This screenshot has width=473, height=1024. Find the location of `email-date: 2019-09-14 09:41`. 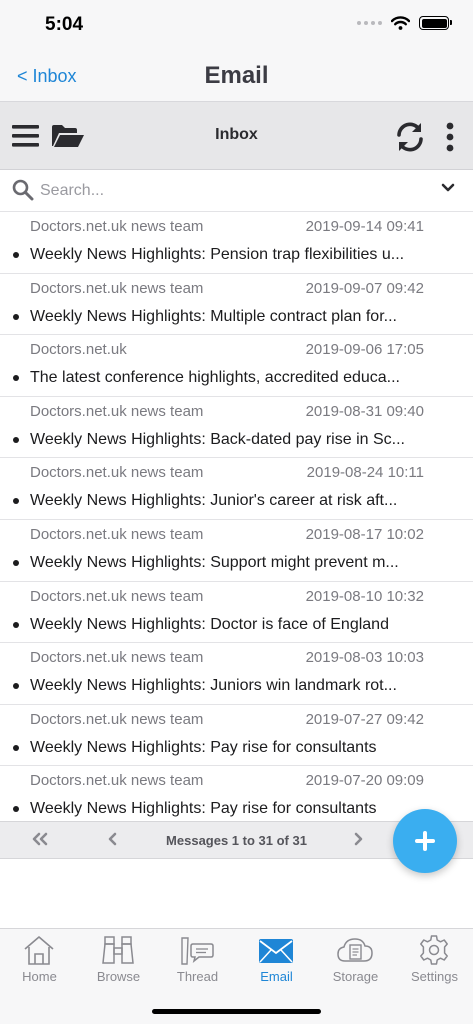

email-date: 2019-09-14 09:41 is located at coordinates (364, 226).